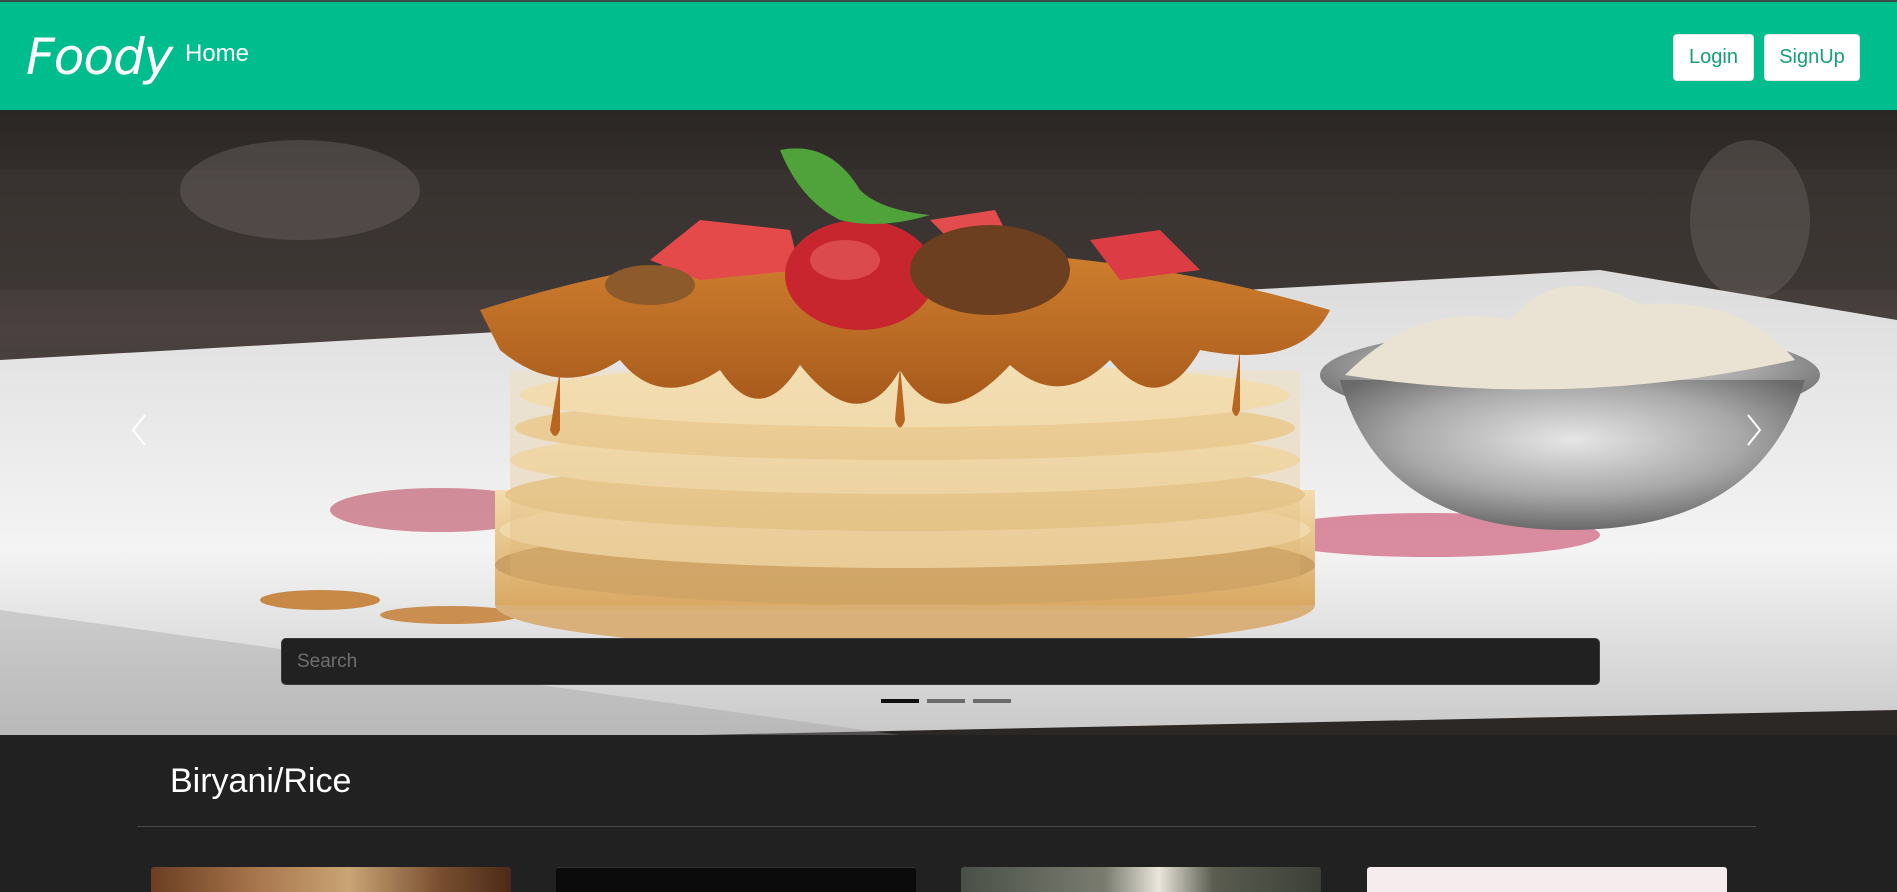  Describe the element at coordinates (140, 430) in the screenshot. I see `chevron-left-icon` at that location.